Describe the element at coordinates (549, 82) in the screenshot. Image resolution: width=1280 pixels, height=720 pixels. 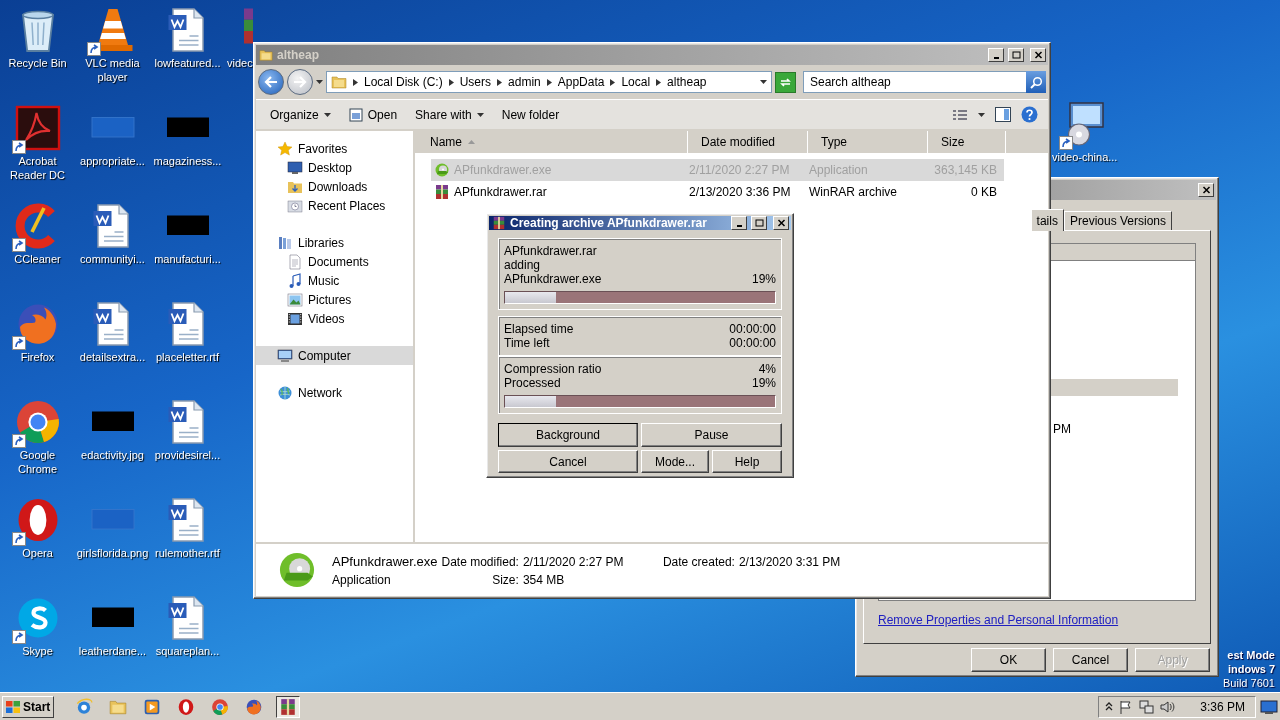
I see `address-bar: Local Disk (C:) Users admin AppData Local altheap` at that location.